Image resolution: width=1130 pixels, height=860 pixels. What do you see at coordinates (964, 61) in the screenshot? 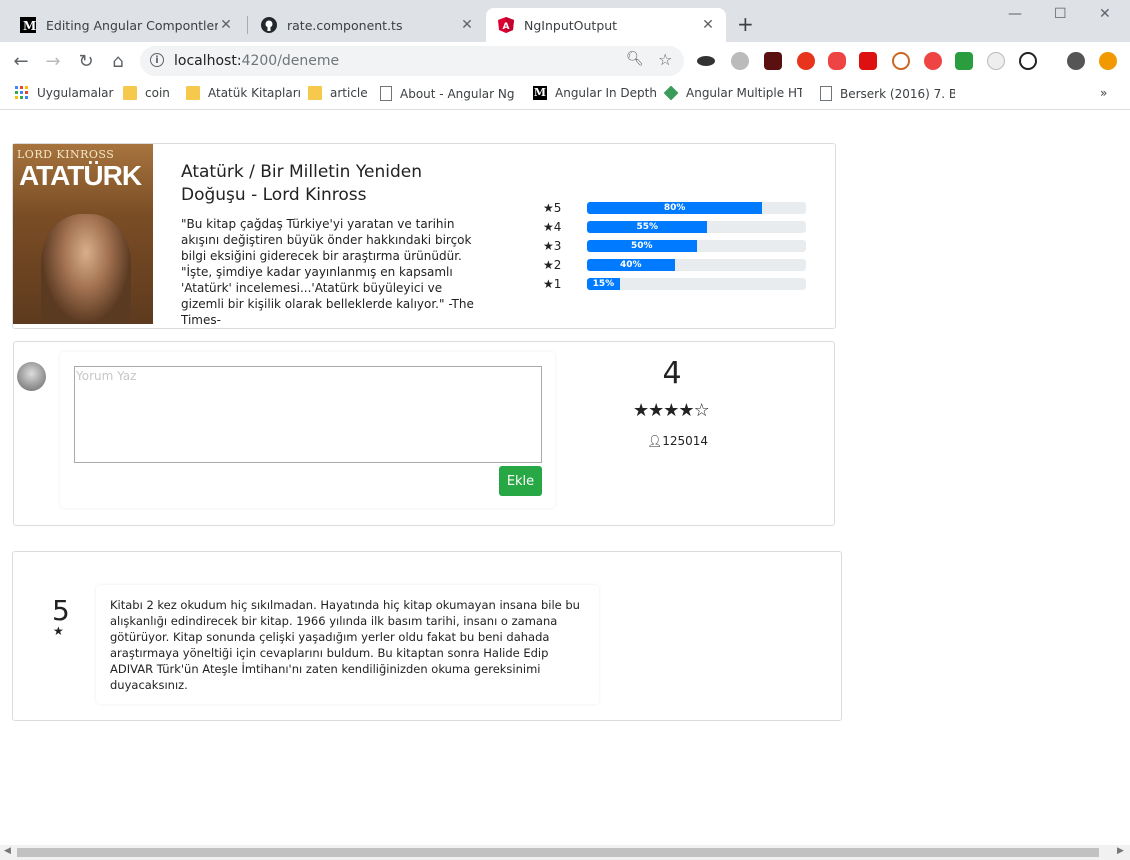
I see `kx-extension-icon` at bounding box center [964, 61].